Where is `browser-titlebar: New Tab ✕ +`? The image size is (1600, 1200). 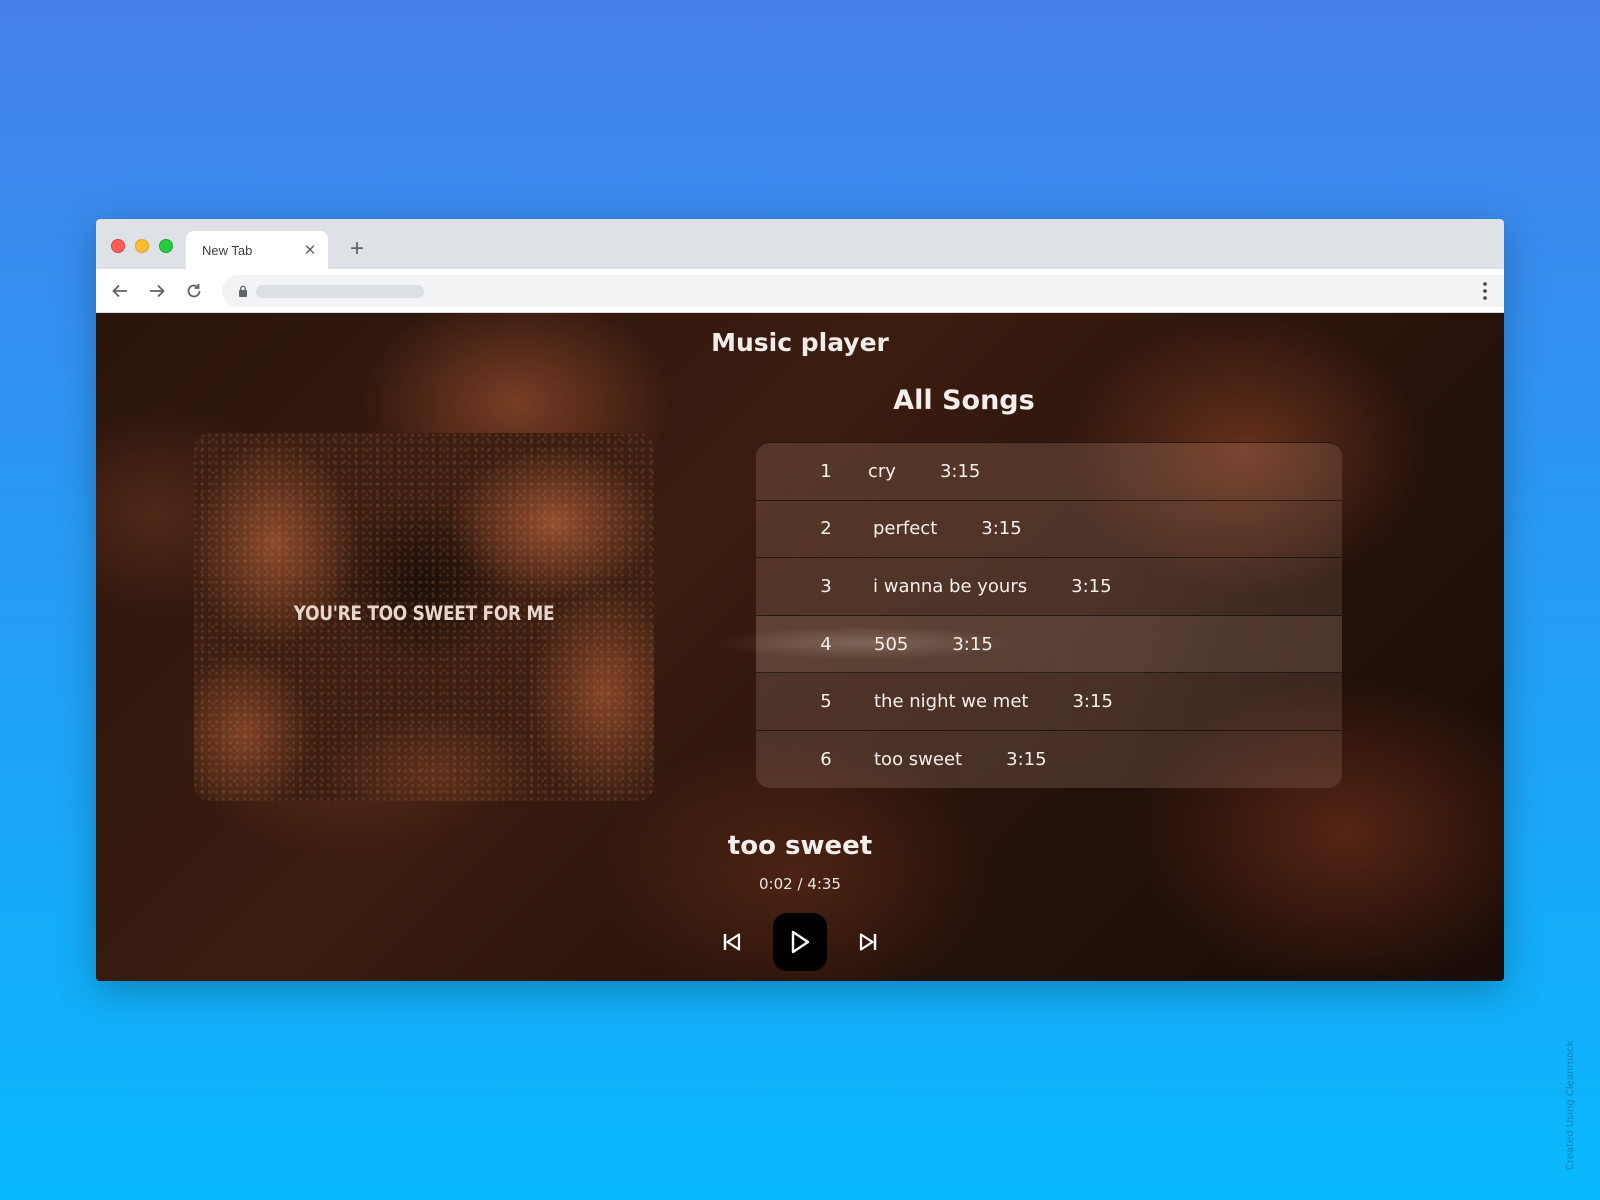
browser-titlebar: New Tab ✕ + is located at coordinates (800, 244).